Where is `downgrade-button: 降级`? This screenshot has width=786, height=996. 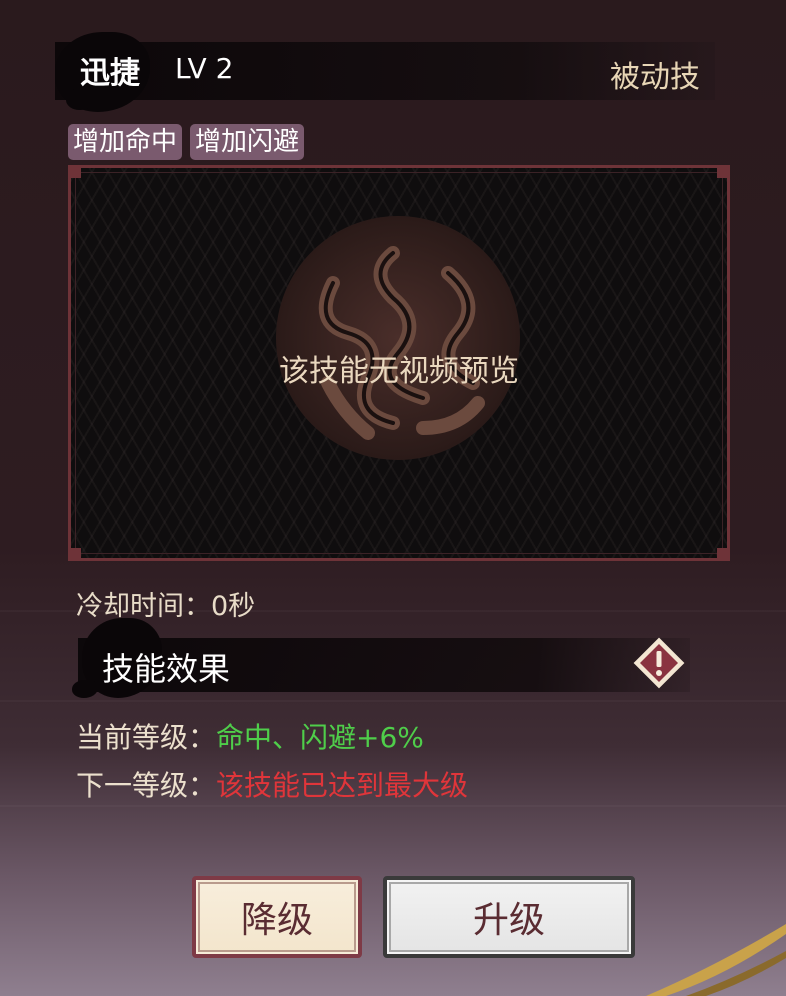 downgrade-button: 降级 is located at coordinates (277, 917).